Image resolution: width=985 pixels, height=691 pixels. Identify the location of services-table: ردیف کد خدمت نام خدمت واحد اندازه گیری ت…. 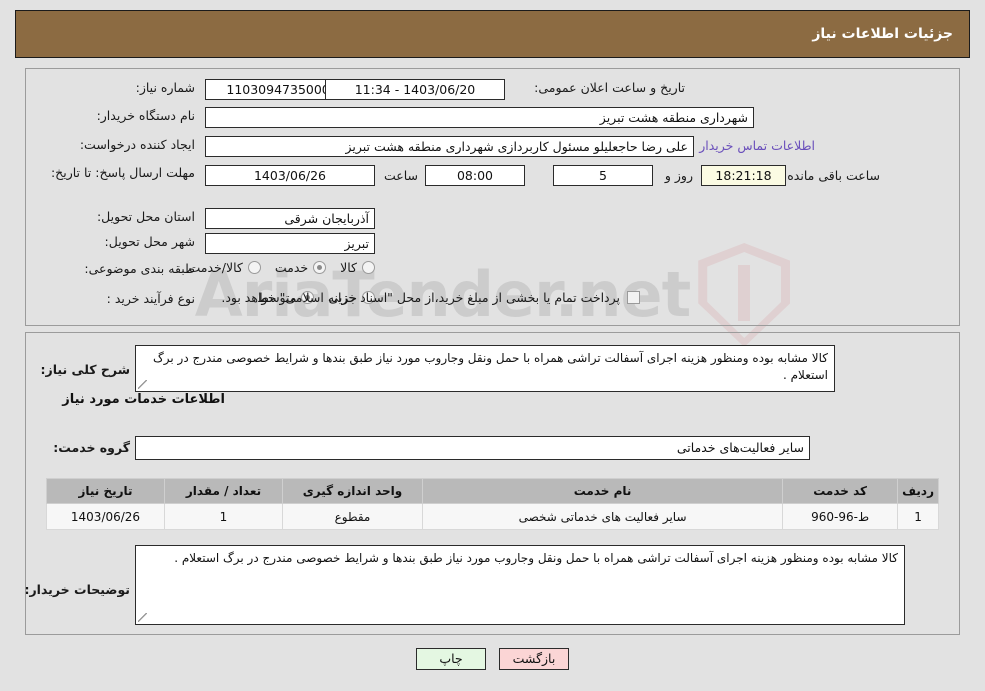
(492, 504).